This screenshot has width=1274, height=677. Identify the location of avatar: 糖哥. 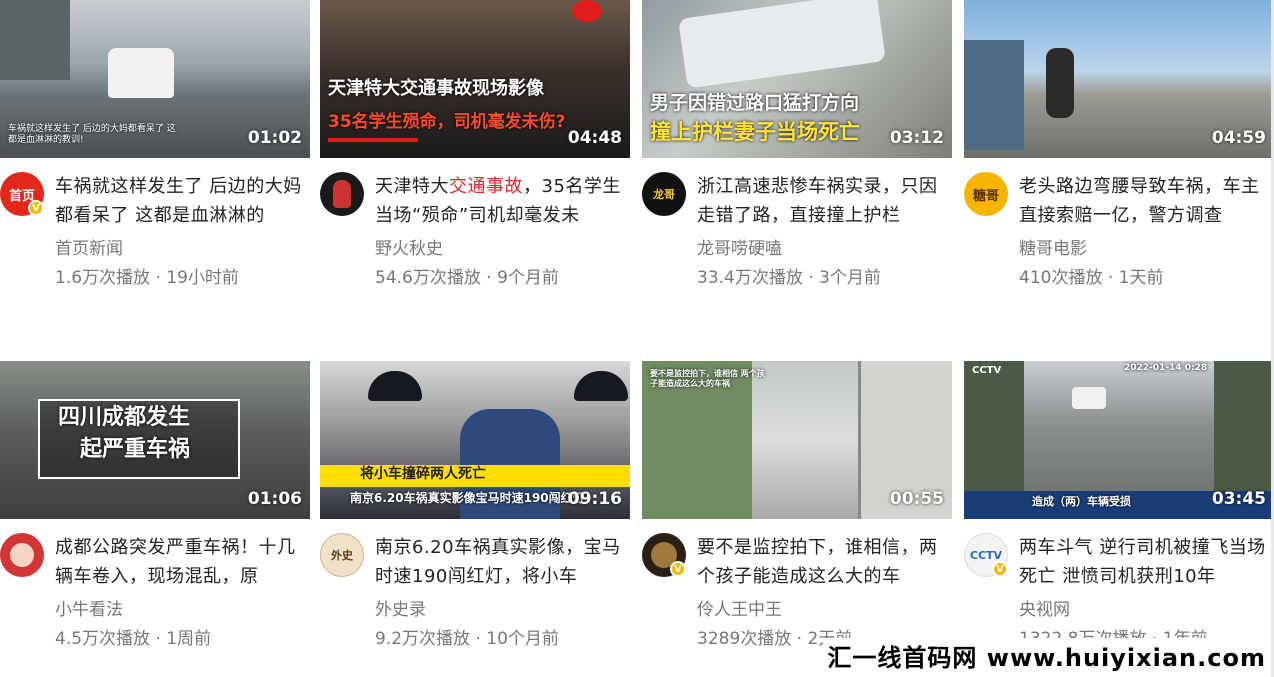
(986, 194).